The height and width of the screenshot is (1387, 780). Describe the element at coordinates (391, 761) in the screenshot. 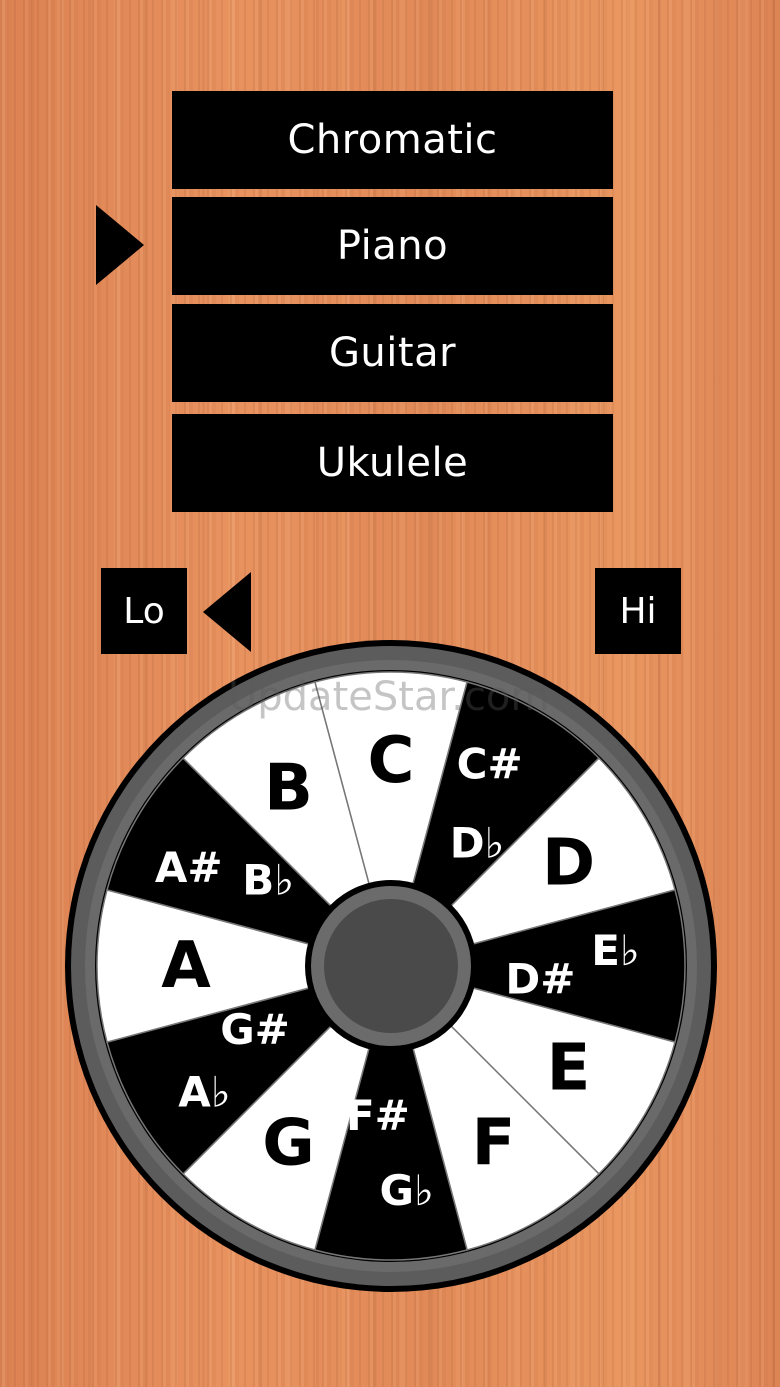

I see `note-label-c: C` at that location.